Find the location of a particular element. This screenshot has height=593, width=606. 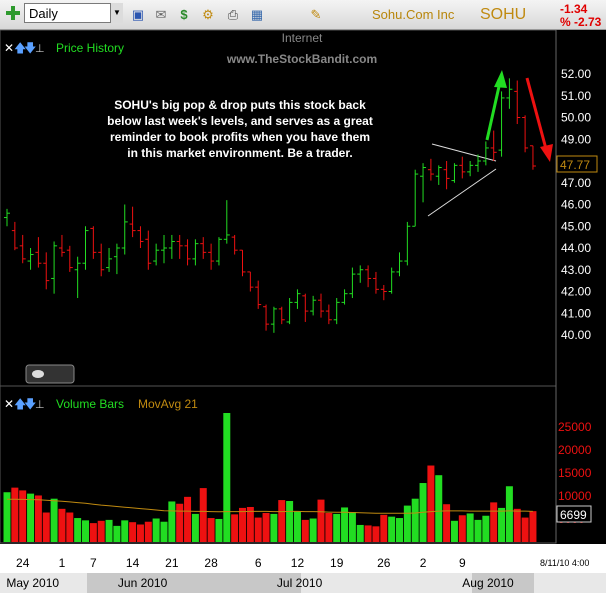

volume-tick-label: 25000 is located at coordinates (575, 427).